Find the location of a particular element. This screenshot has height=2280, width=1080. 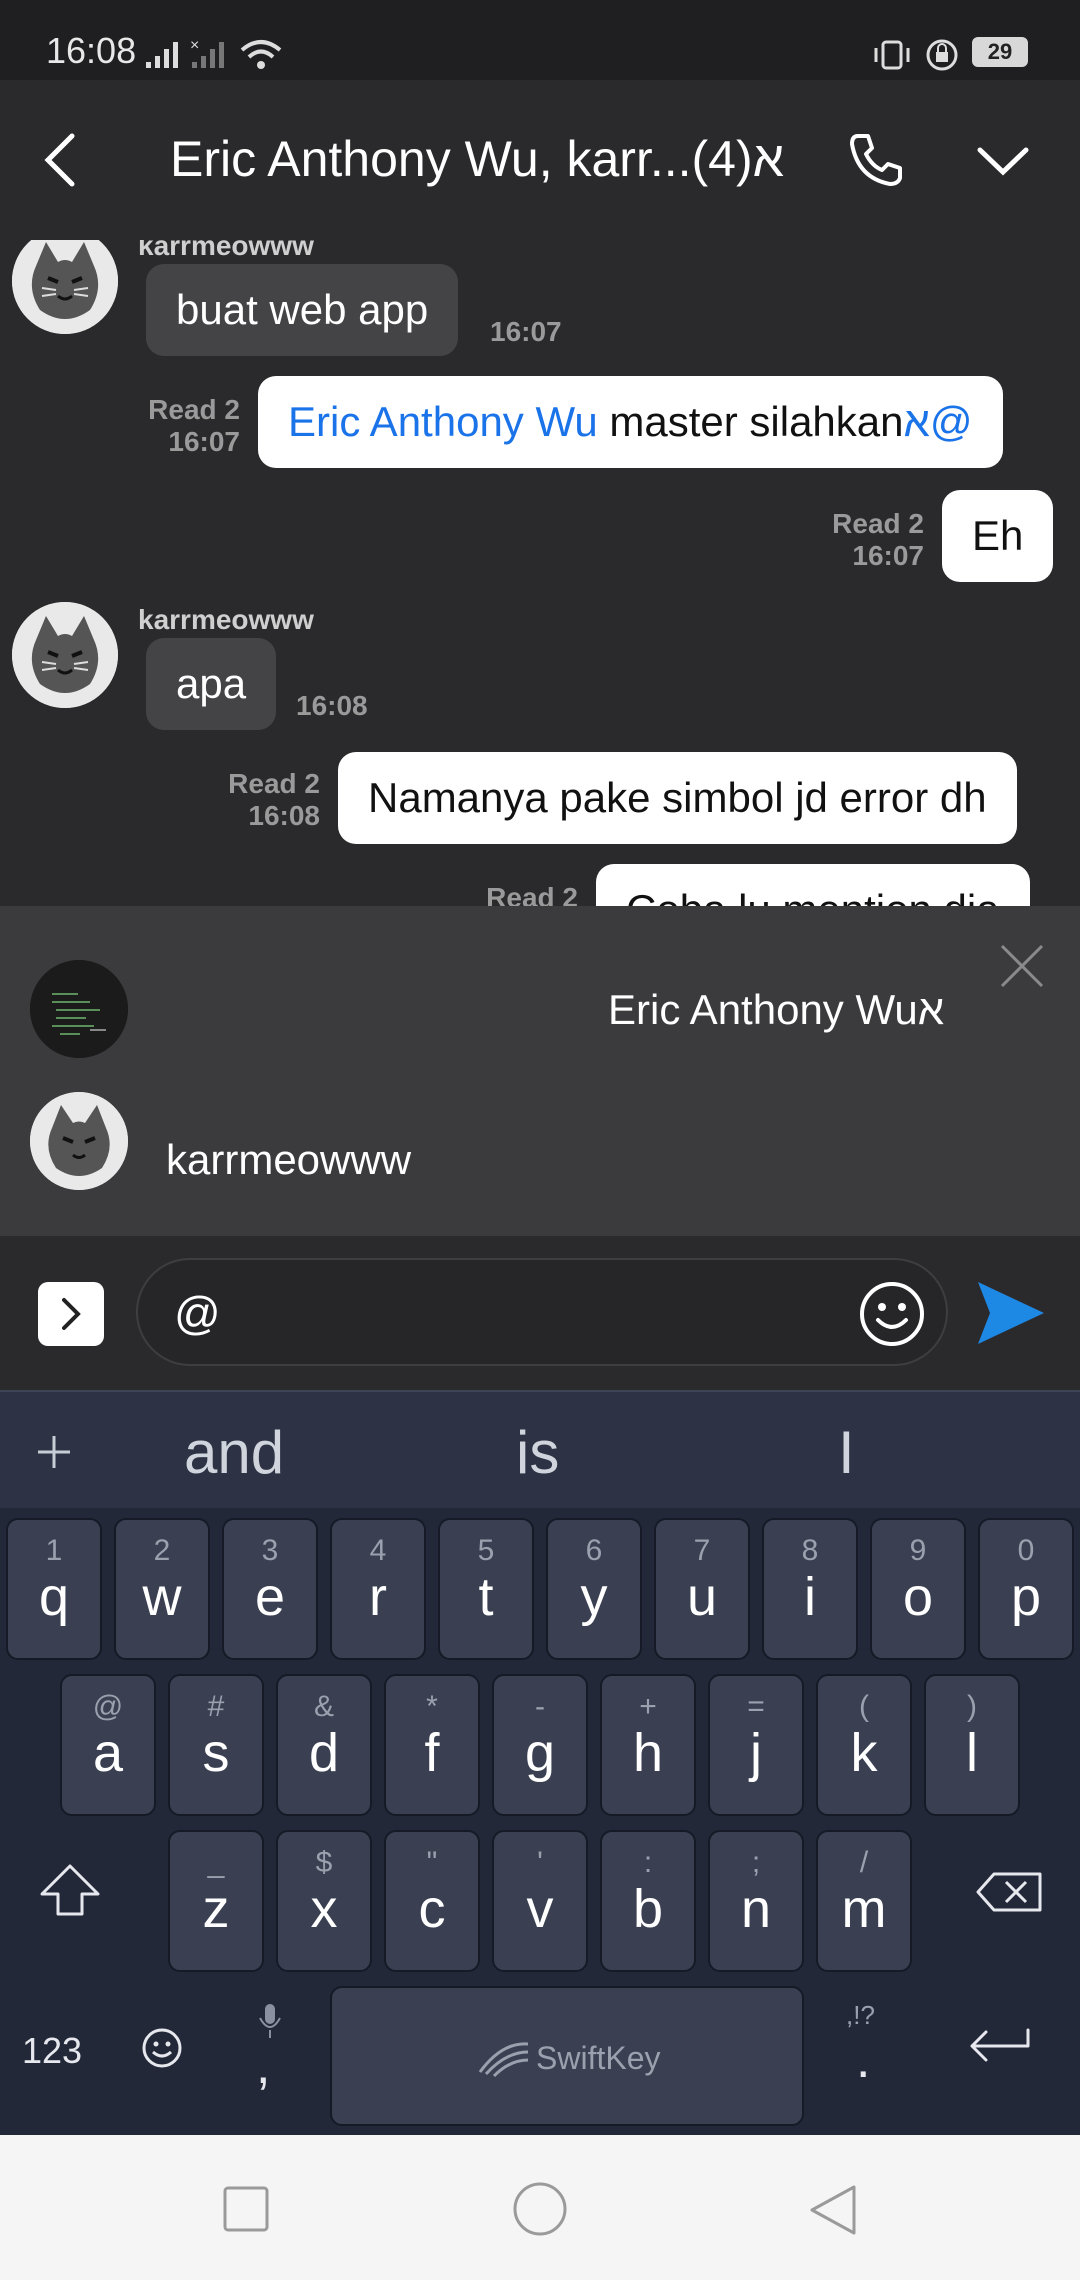

key-k: (k is located at coordinates (864, 1745).